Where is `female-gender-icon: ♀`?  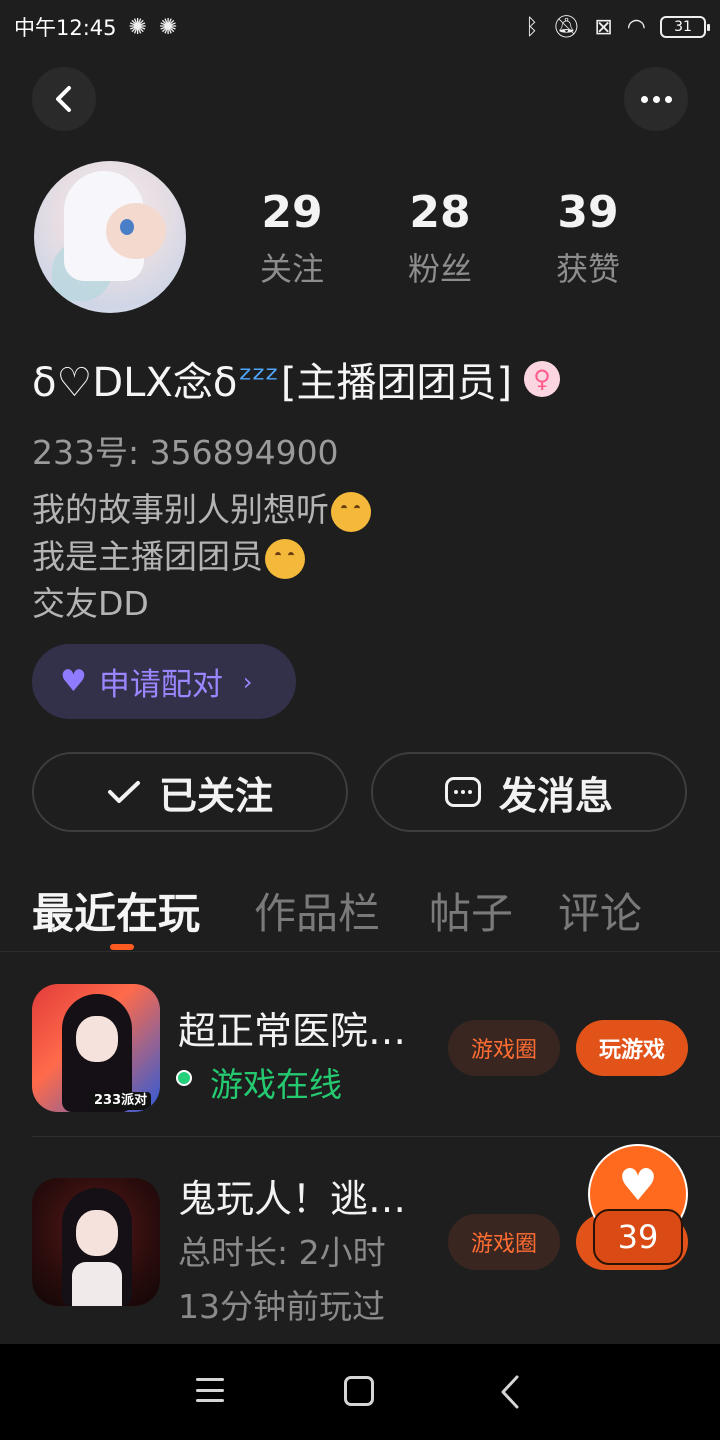 female-gender-icon: ♀ is located at coordinates (542, 379).